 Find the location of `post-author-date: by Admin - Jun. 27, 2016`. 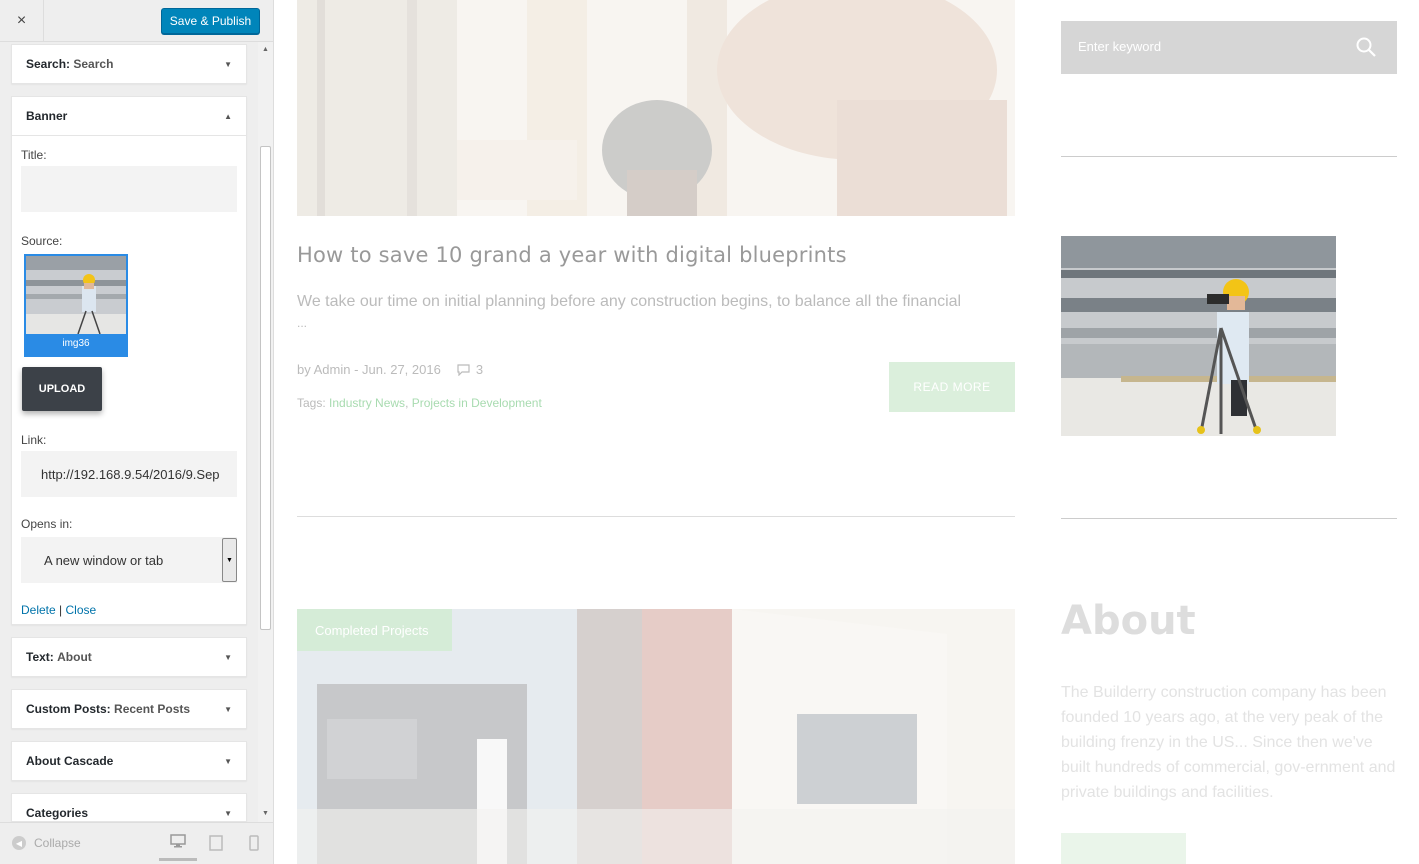

post-author-date: by Admin - Jun. 27, 2016 is located at coordinates (369, 369).